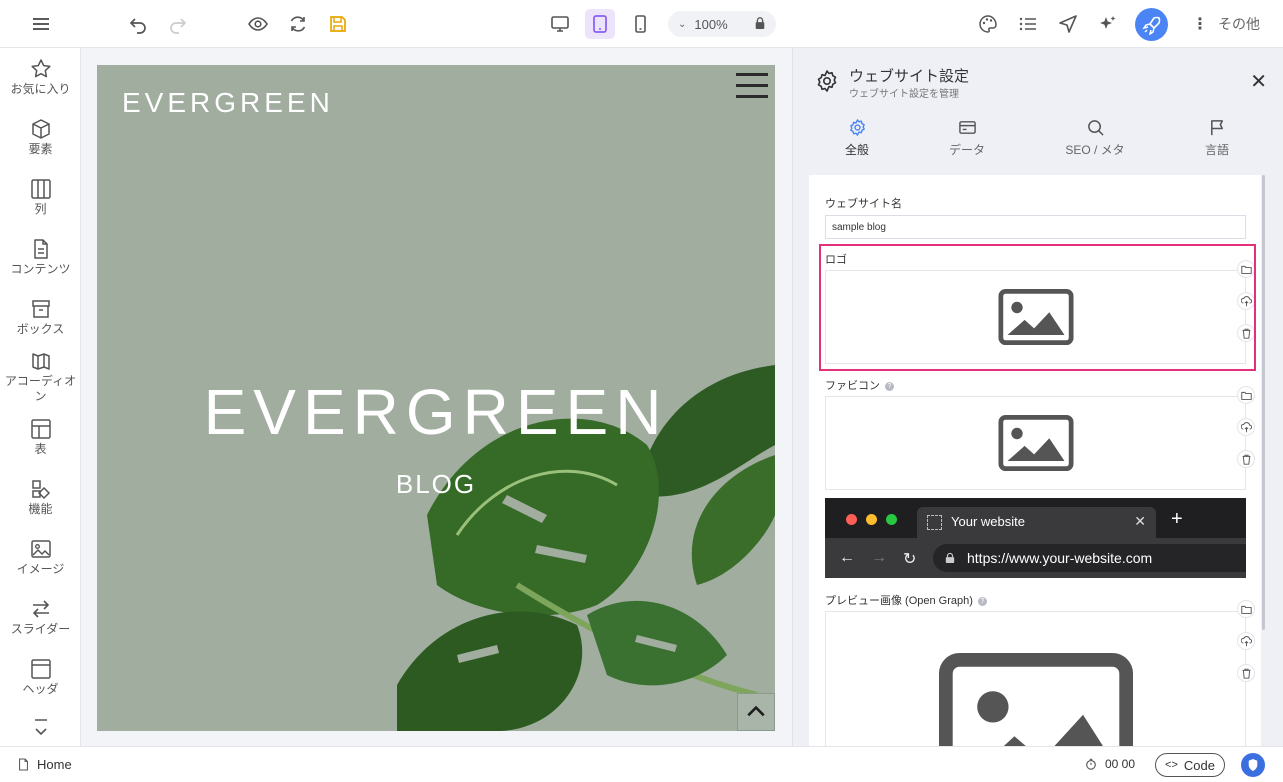  What do you see at coordinates (1095, 138) in the screenshot?
I see `tab-seo-meta: SEO / メタ` at bounding box center [1095, 138].